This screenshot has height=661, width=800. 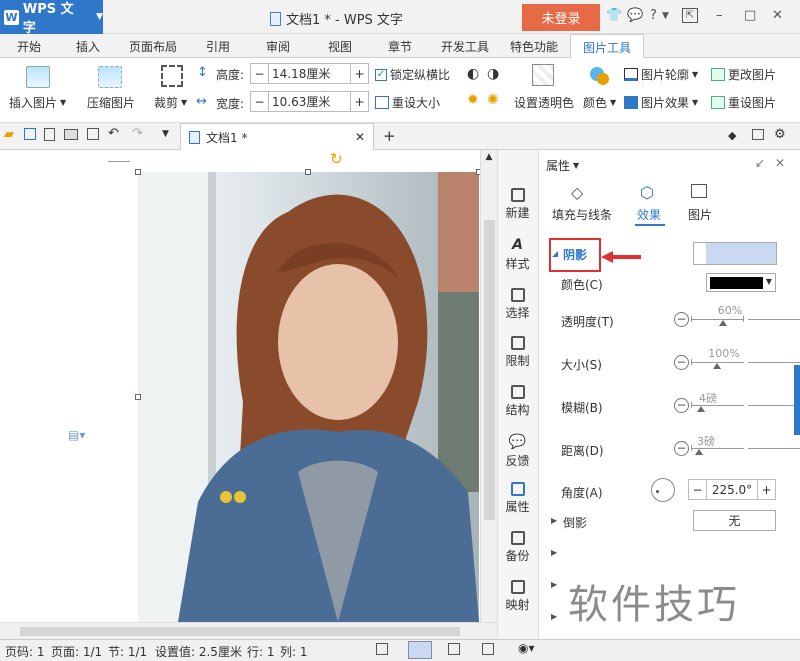 What do you see at coordinates (127, 651) in the screenshot?
I see `status-section: 节: 1/1` at bounding box center [127, 651].